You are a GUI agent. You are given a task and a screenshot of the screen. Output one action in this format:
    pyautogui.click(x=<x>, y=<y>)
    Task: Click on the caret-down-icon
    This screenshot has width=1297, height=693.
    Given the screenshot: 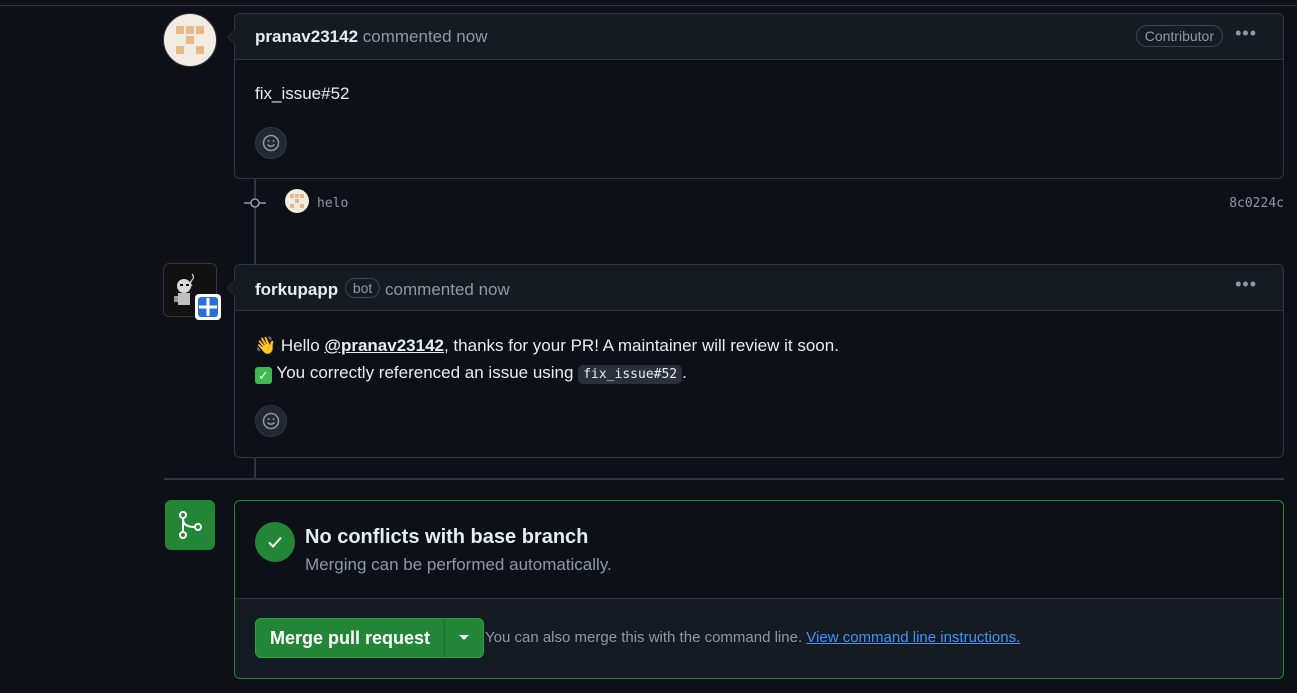 What is the action you would take?
    pyautogui.click(x=464, y=637)
    